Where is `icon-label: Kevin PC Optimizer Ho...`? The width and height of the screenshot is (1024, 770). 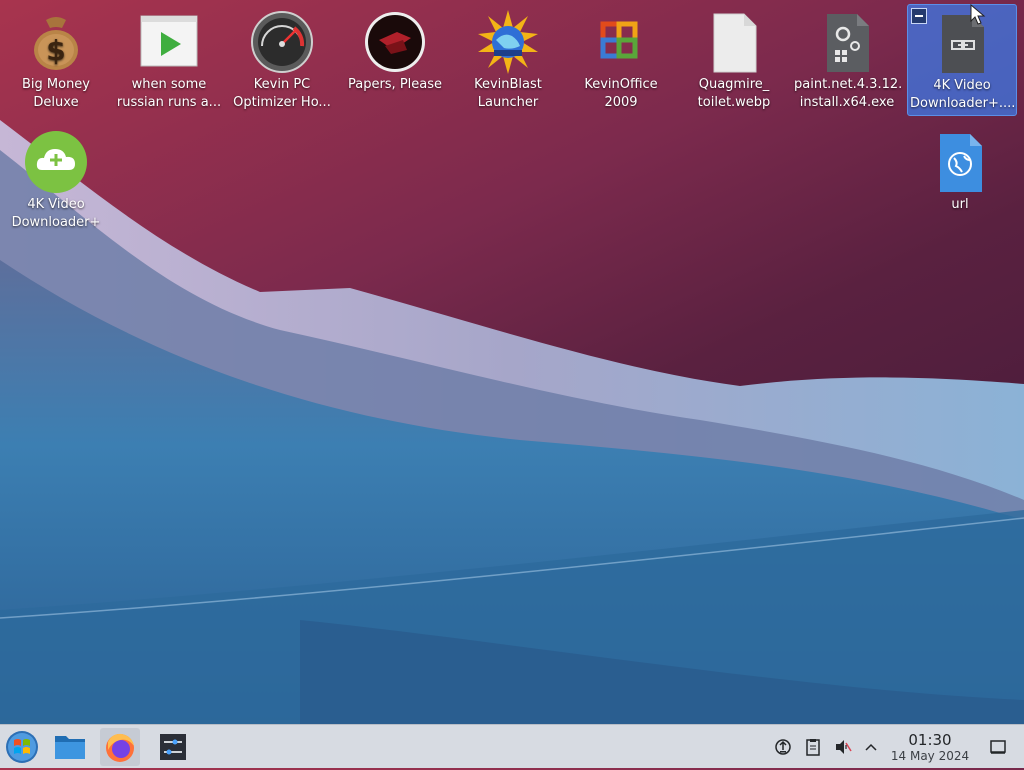
icon-label: Kevin PC Optimizer Ho... is located at coordinates (282, 93).